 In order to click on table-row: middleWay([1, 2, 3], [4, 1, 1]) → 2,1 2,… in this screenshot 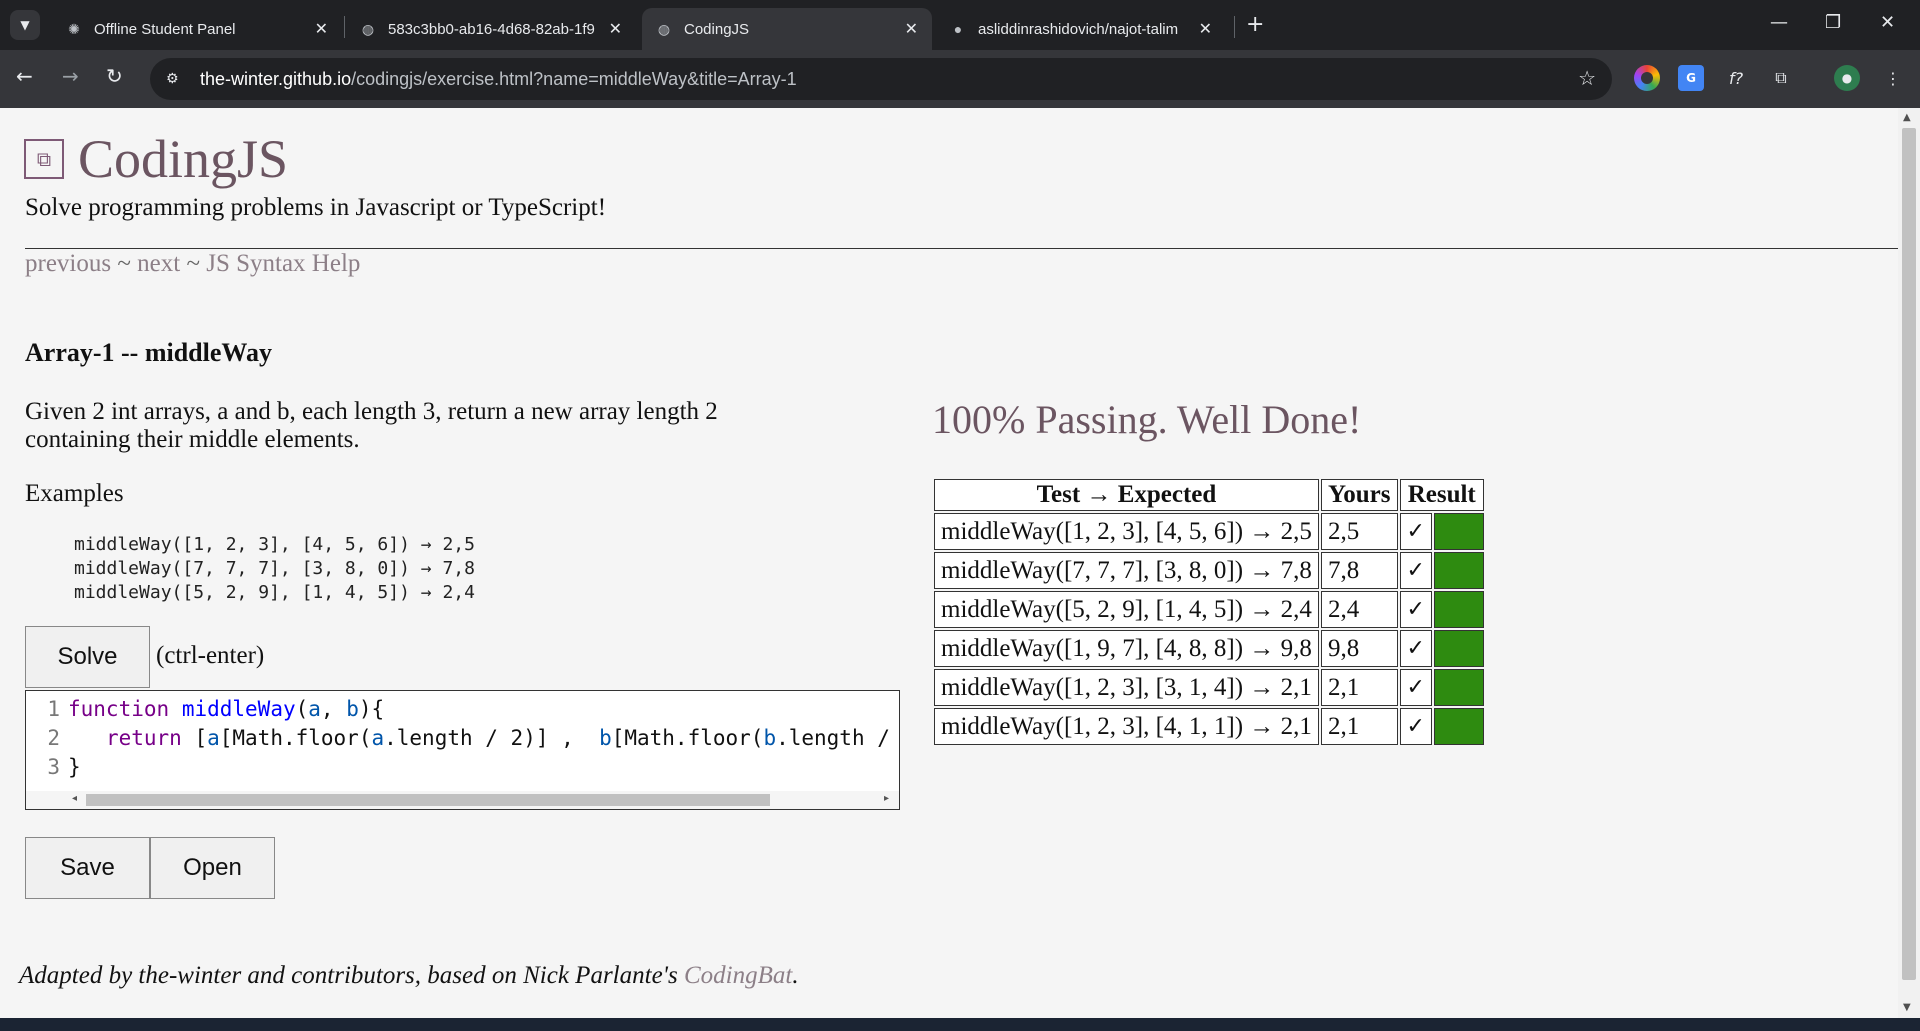, I will do `click(1209, 726)`.